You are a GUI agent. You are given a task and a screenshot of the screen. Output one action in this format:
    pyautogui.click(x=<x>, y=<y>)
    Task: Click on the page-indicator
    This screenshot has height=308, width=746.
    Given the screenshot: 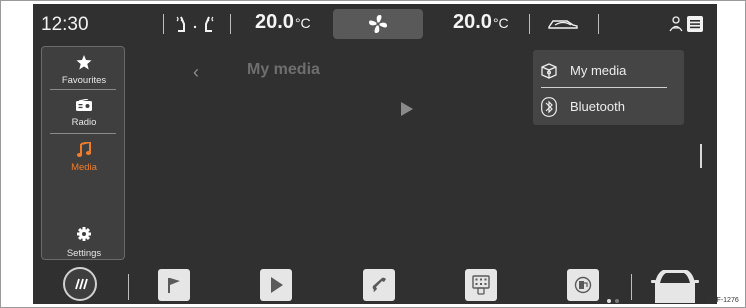 What is the action you would take?
    pyautogui.click(x=617, y=301)
    